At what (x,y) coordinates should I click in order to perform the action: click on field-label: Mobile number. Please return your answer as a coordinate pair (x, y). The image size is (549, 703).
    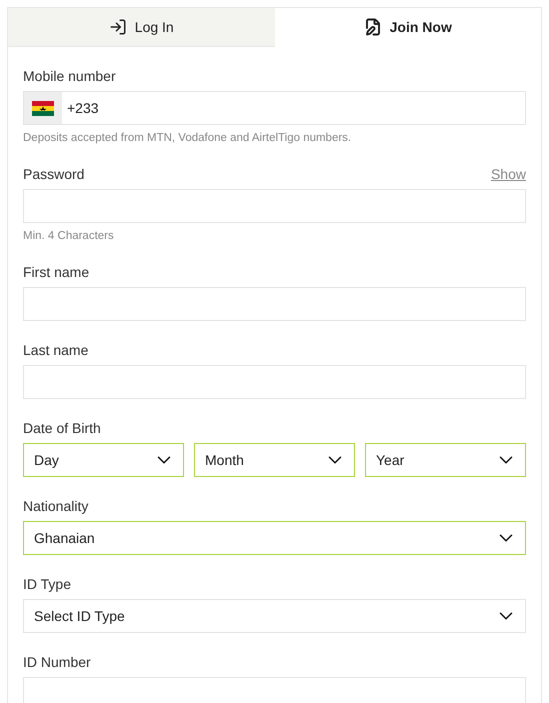
    Looking at the image, I should click on (69, 76).